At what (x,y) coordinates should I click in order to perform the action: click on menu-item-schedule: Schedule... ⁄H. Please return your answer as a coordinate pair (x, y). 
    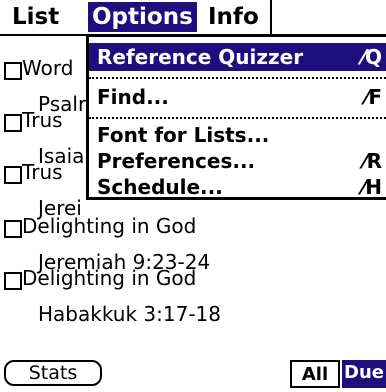
    Looking at the image, I should click on (237, 187).